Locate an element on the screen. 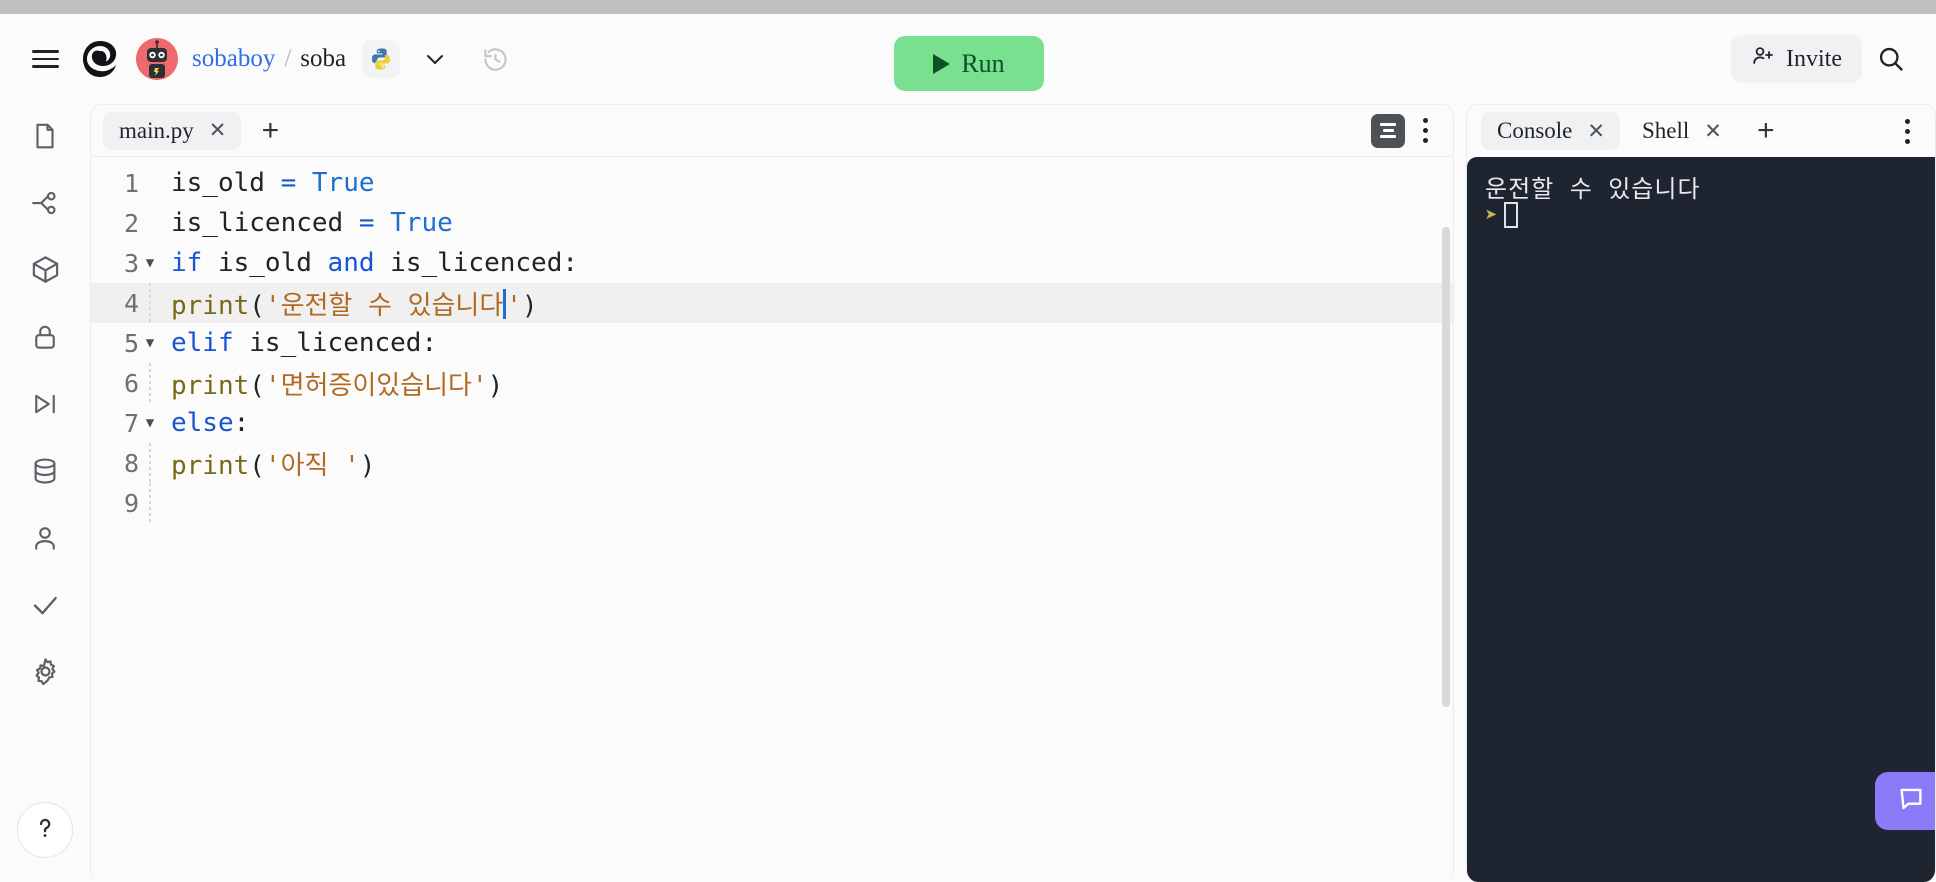  package-cube-icon is located at coordinates (45, 272).